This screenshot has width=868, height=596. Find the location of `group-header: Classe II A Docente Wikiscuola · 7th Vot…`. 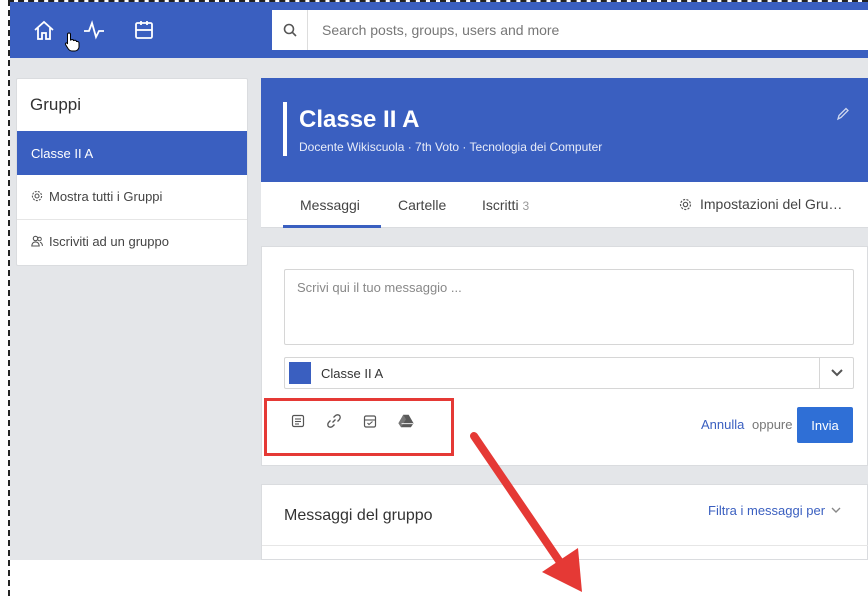

group-header: Classe II A Docente Wikiscuola · 7th Vot… is located at coordinates (564, 130).